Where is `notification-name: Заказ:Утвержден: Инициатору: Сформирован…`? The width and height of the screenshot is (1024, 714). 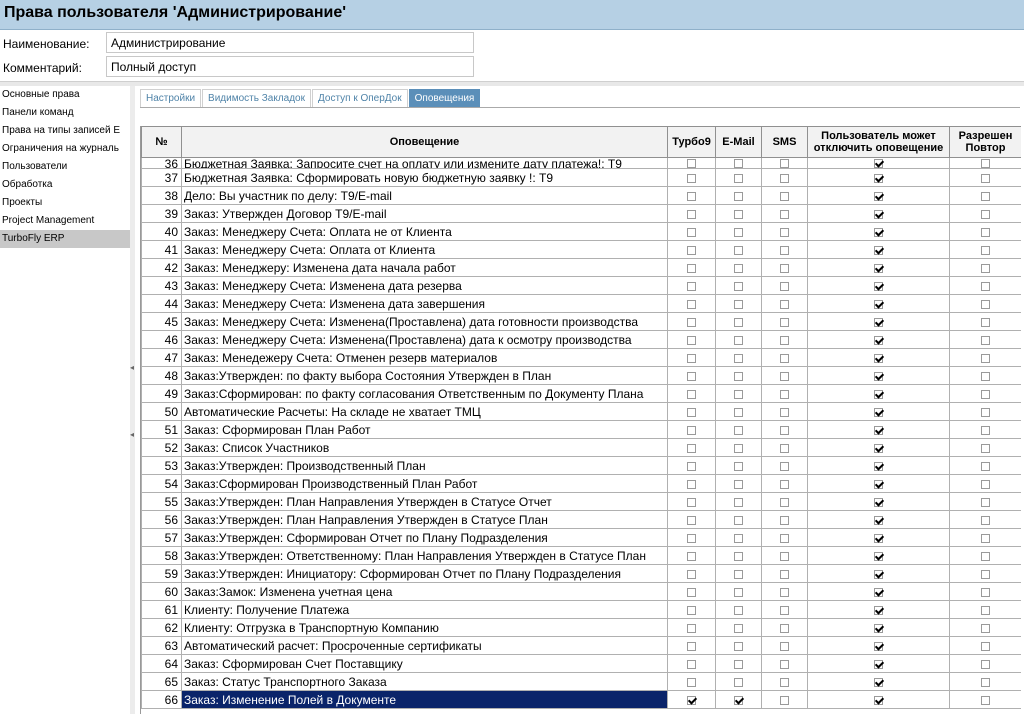
notification-name: Заказ:Утвержден: Инициатору: Сформирован… is located at coordinates (424, 573).